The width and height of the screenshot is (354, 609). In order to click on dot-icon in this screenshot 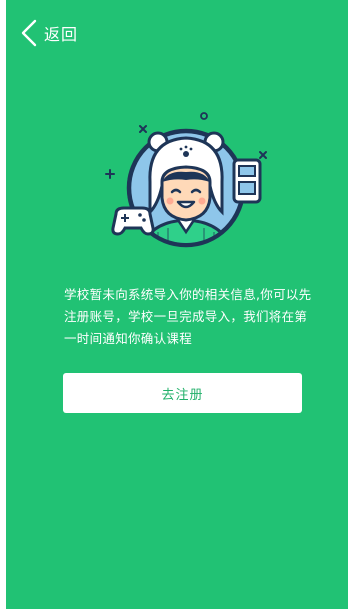, I will do `click(204, 116)`.